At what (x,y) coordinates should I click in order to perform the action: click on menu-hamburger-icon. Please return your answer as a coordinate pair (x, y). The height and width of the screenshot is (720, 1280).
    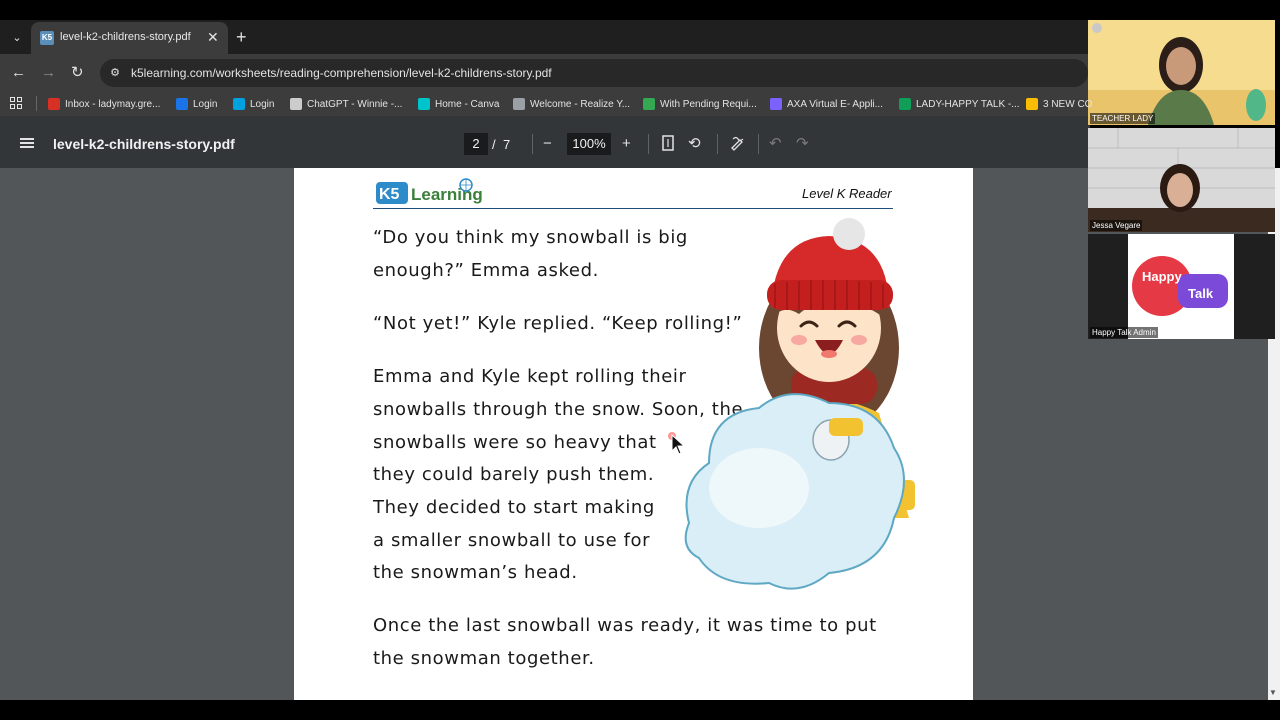
    Looking at the image, I should click on (27, 143).